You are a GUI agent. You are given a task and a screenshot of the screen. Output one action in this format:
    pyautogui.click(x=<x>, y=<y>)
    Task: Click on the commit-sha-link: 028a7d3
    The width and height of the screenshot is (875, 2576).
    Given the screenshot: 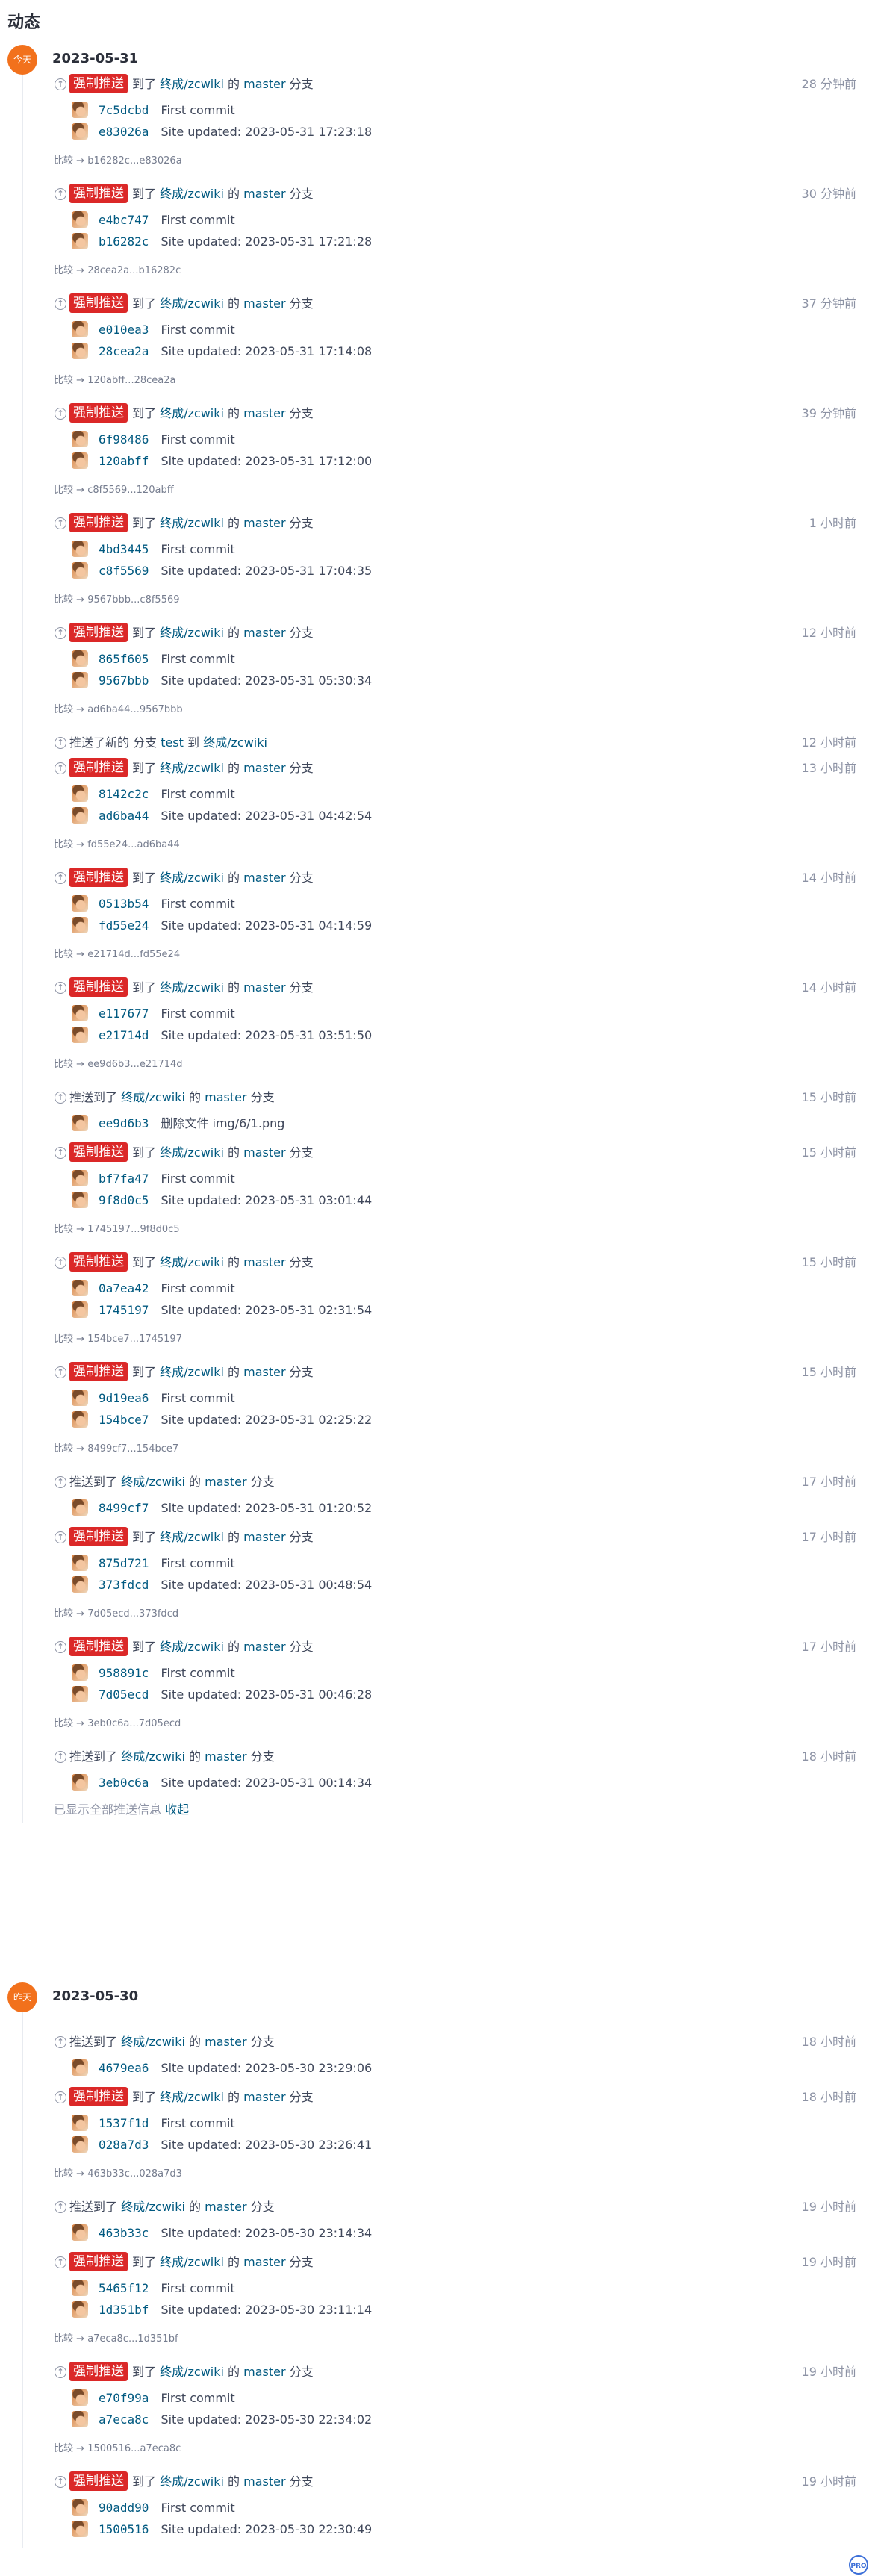 What is the action you would take?
    pyautogui.click(x=124, y=2145)
    